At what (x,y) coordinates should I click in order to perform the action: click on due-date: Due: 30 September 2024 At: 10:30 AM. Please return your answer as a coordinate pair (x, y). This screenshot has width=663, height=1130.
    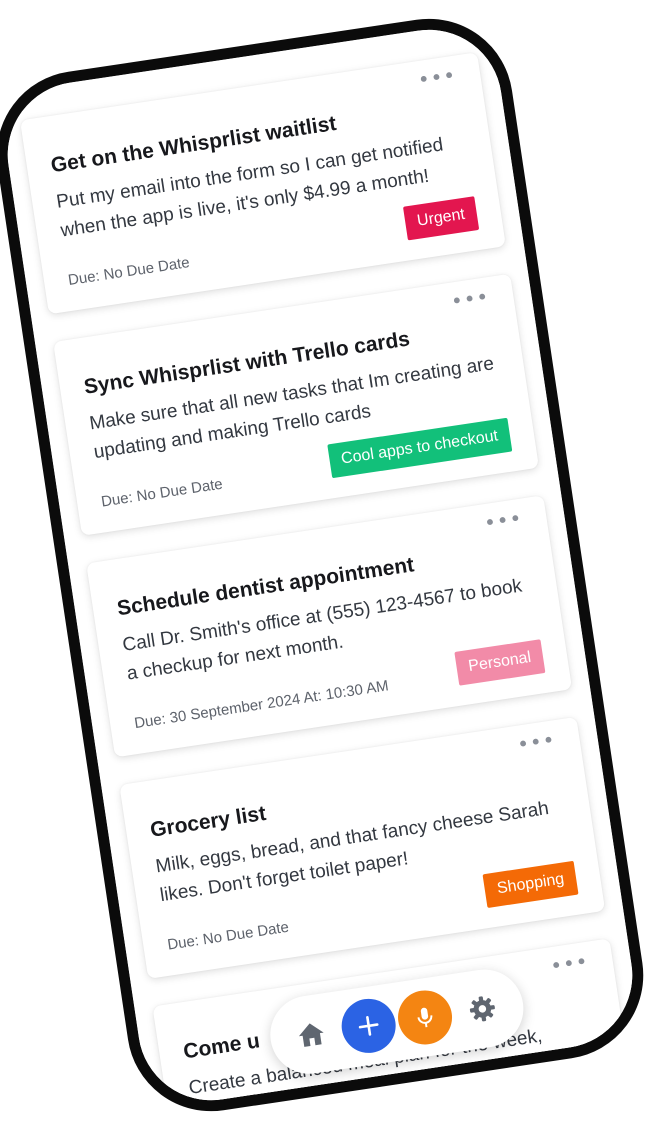
    Looking at the image, I should click on (261, 705).